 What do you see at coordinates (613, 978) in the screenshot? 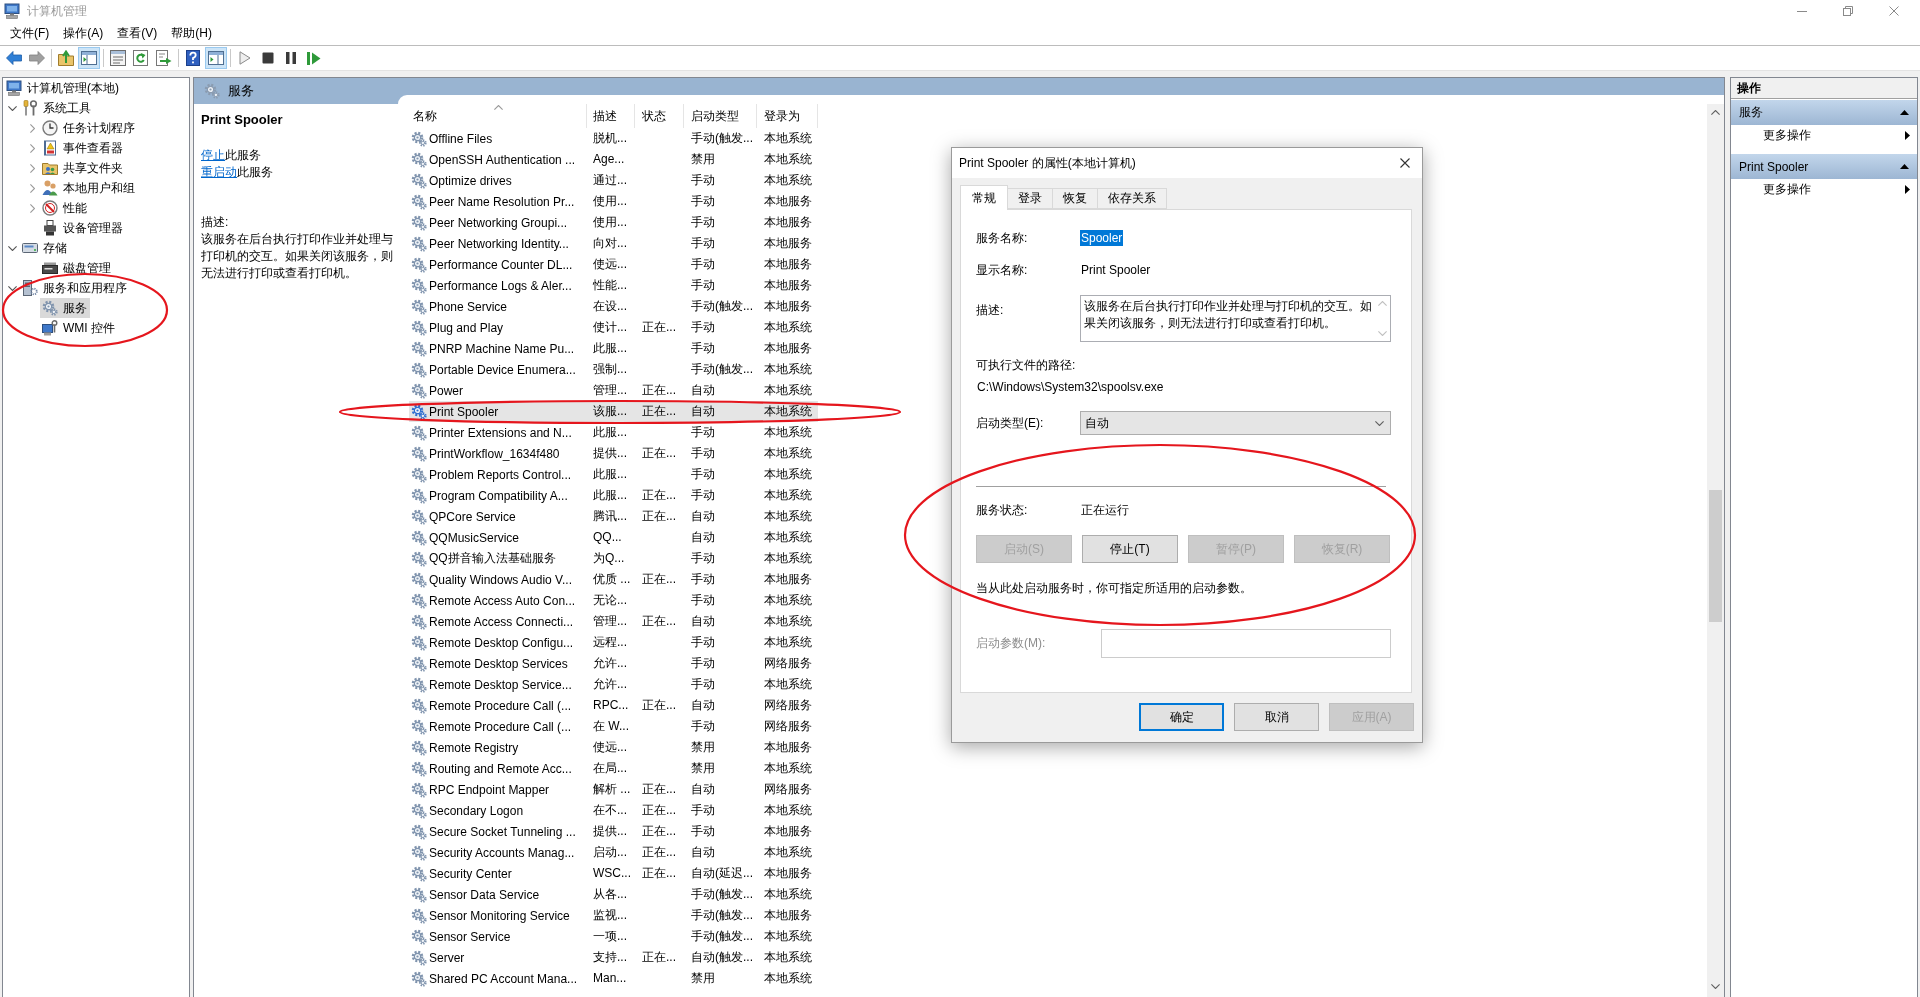
I see `service-row: Shared PC Account Mana... Man... 禁用 本地系统` at bounding box center [613, 978].